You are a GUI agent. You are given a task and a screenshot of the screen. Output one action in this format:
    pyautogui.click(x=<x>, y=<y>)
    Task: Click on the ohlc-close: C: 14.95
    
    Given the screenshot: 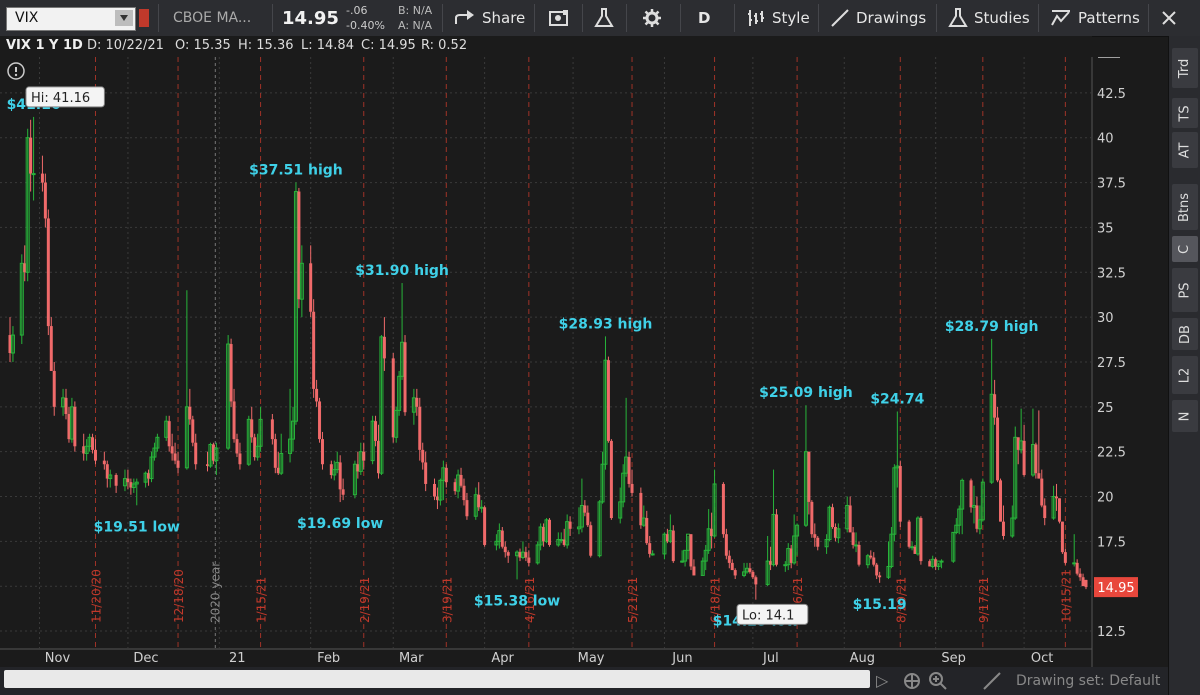 What is the action you would take?
    pyautogui.click(x=388, y=45)
    